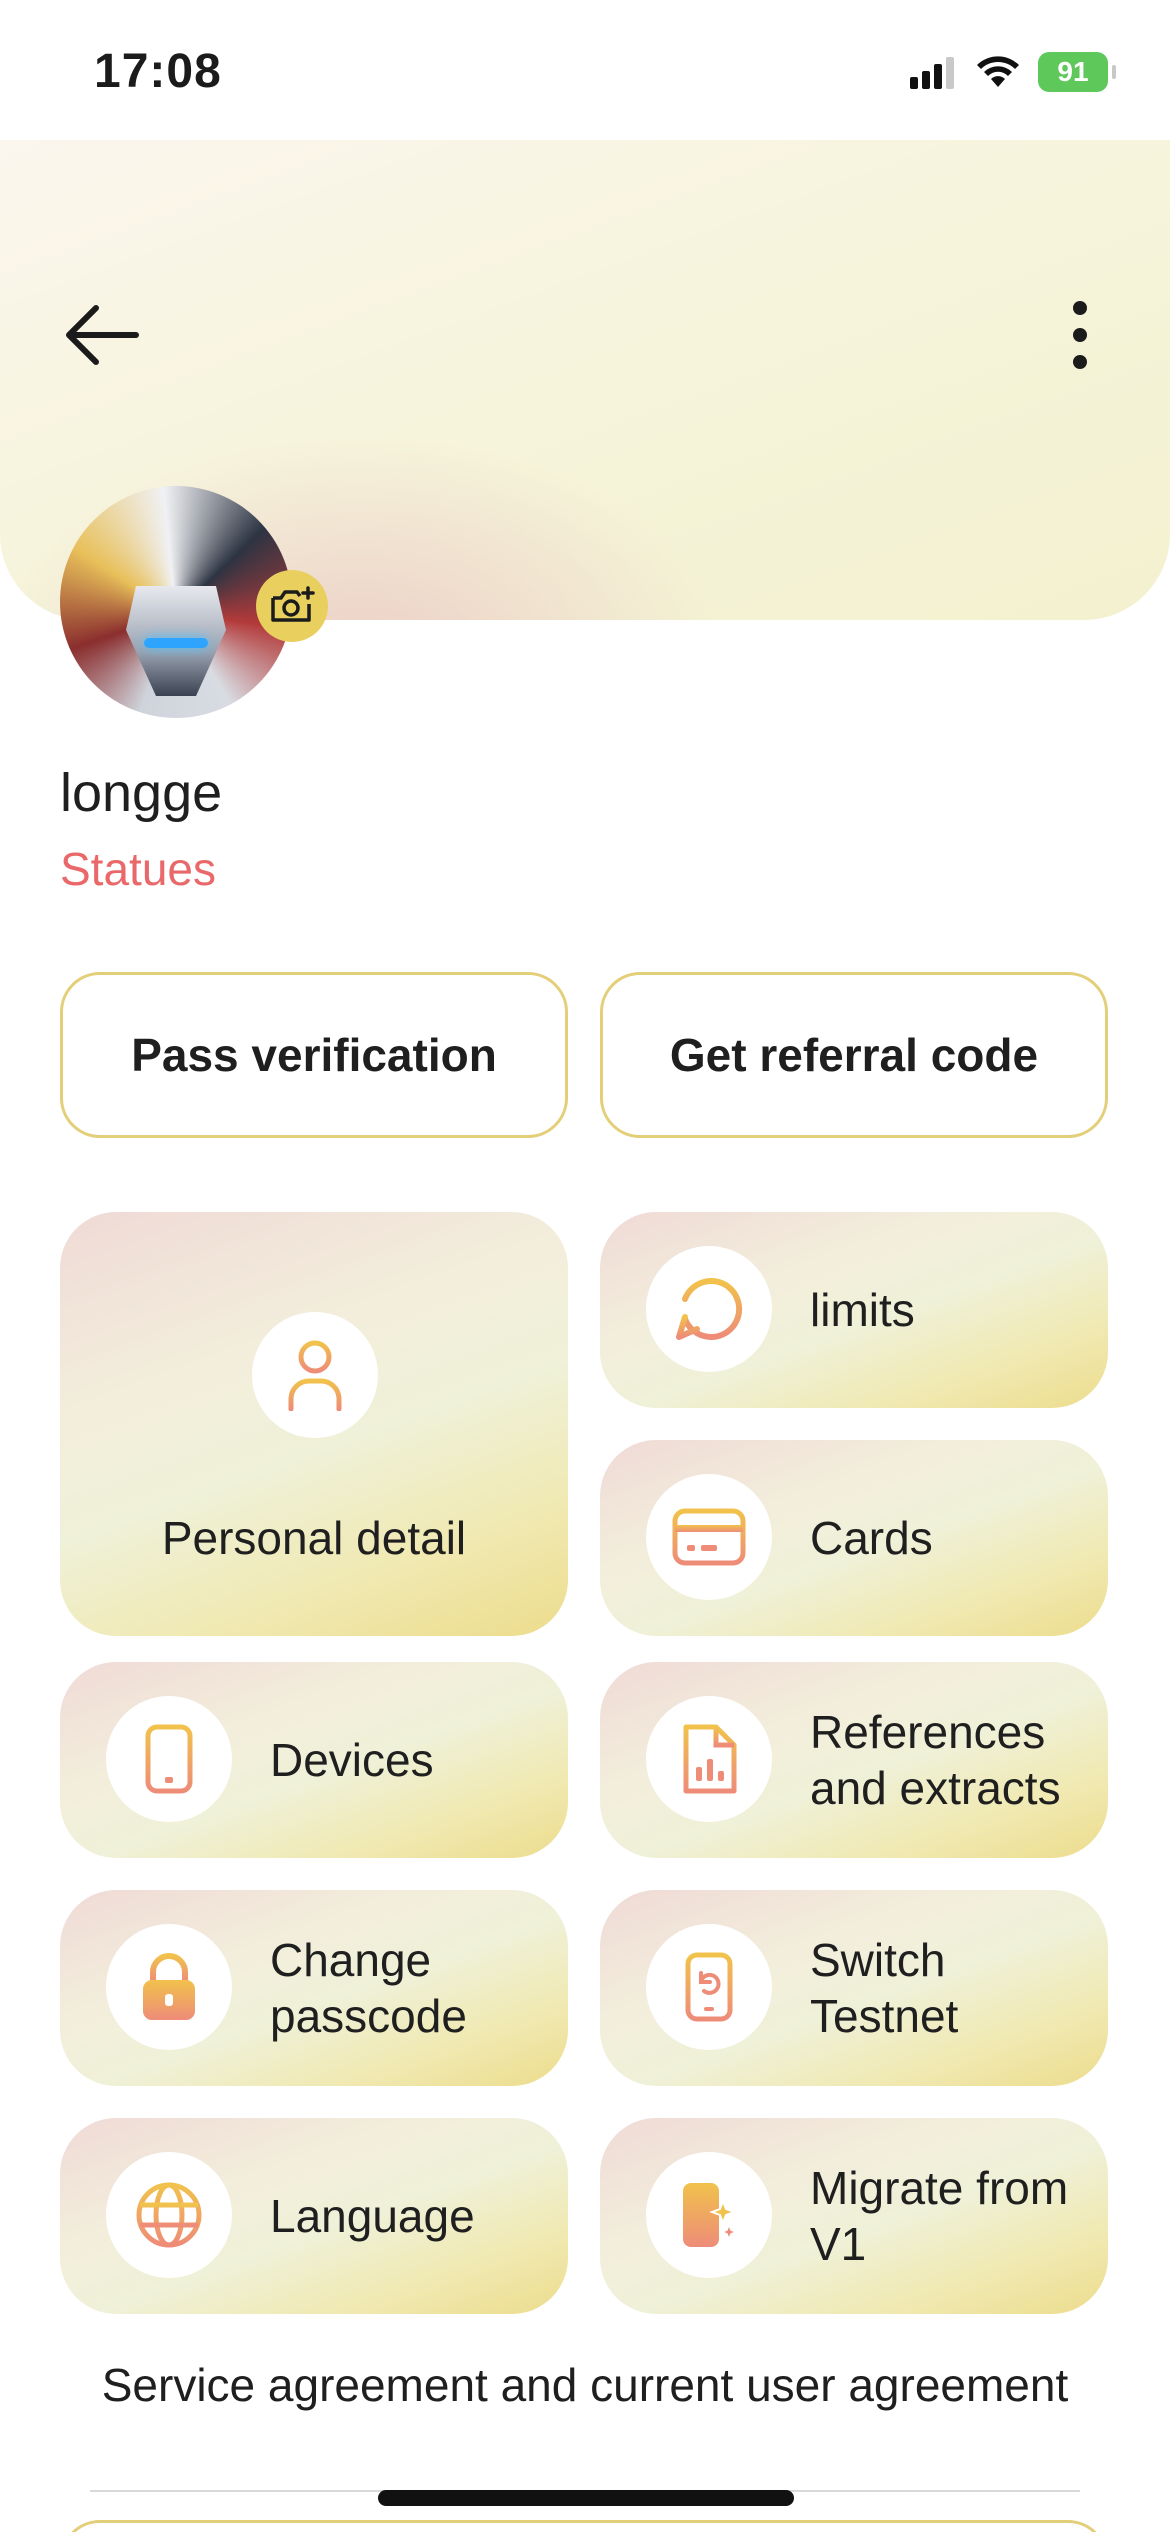 The height and width of the screenshot is (2532, 1170). What do you see at coordinates (884, 1988) in the screenshot?
I see `tile-label: Switch Testnet` at bounding box center [884, 1988].